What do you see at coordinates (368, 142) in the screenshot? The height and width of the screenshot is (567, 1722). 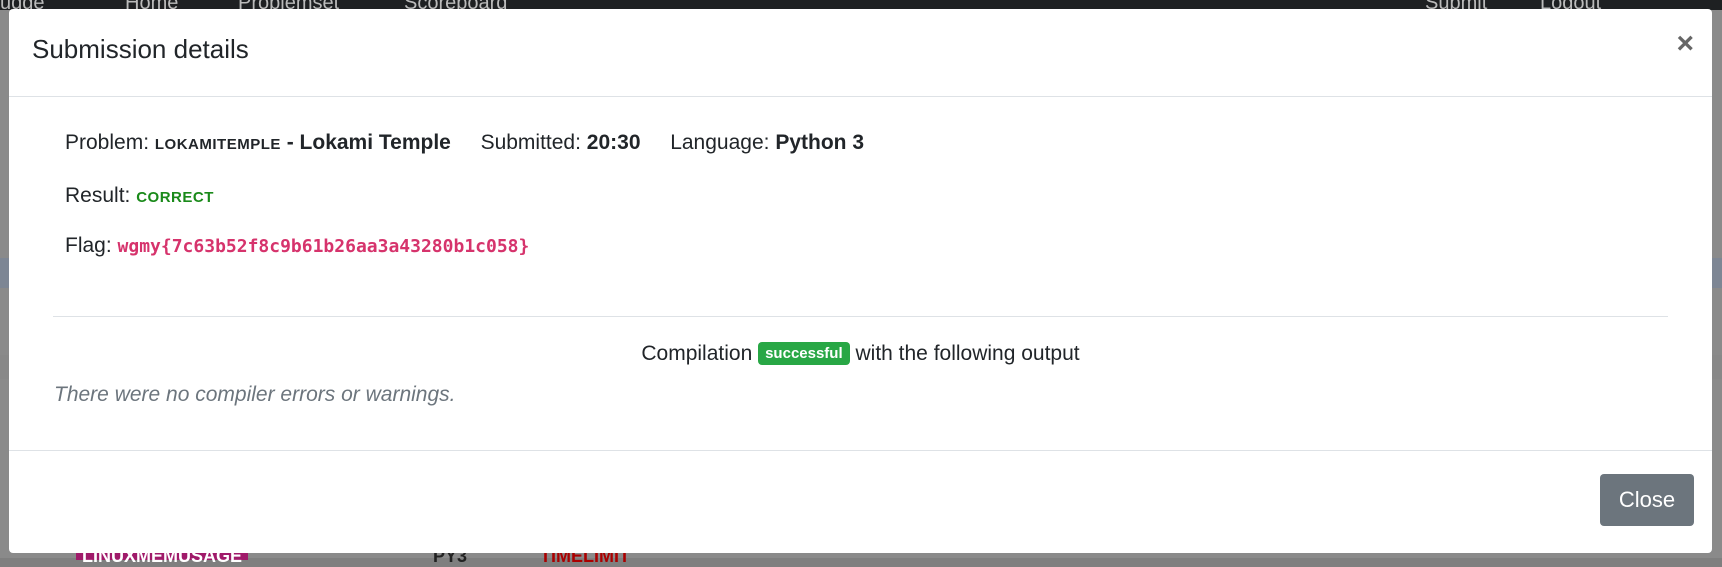 I see `problem-name: - Lokami Temple` at bounding box center [368, 142].